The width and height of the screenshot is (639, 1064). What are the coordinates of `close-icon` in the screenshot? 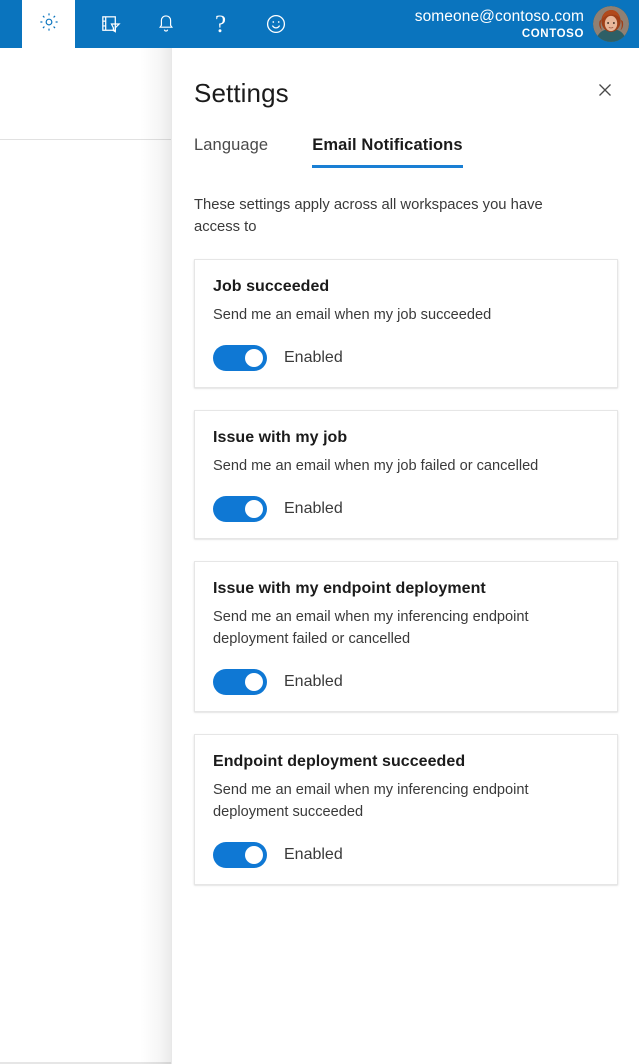 It's located at (605, 92).